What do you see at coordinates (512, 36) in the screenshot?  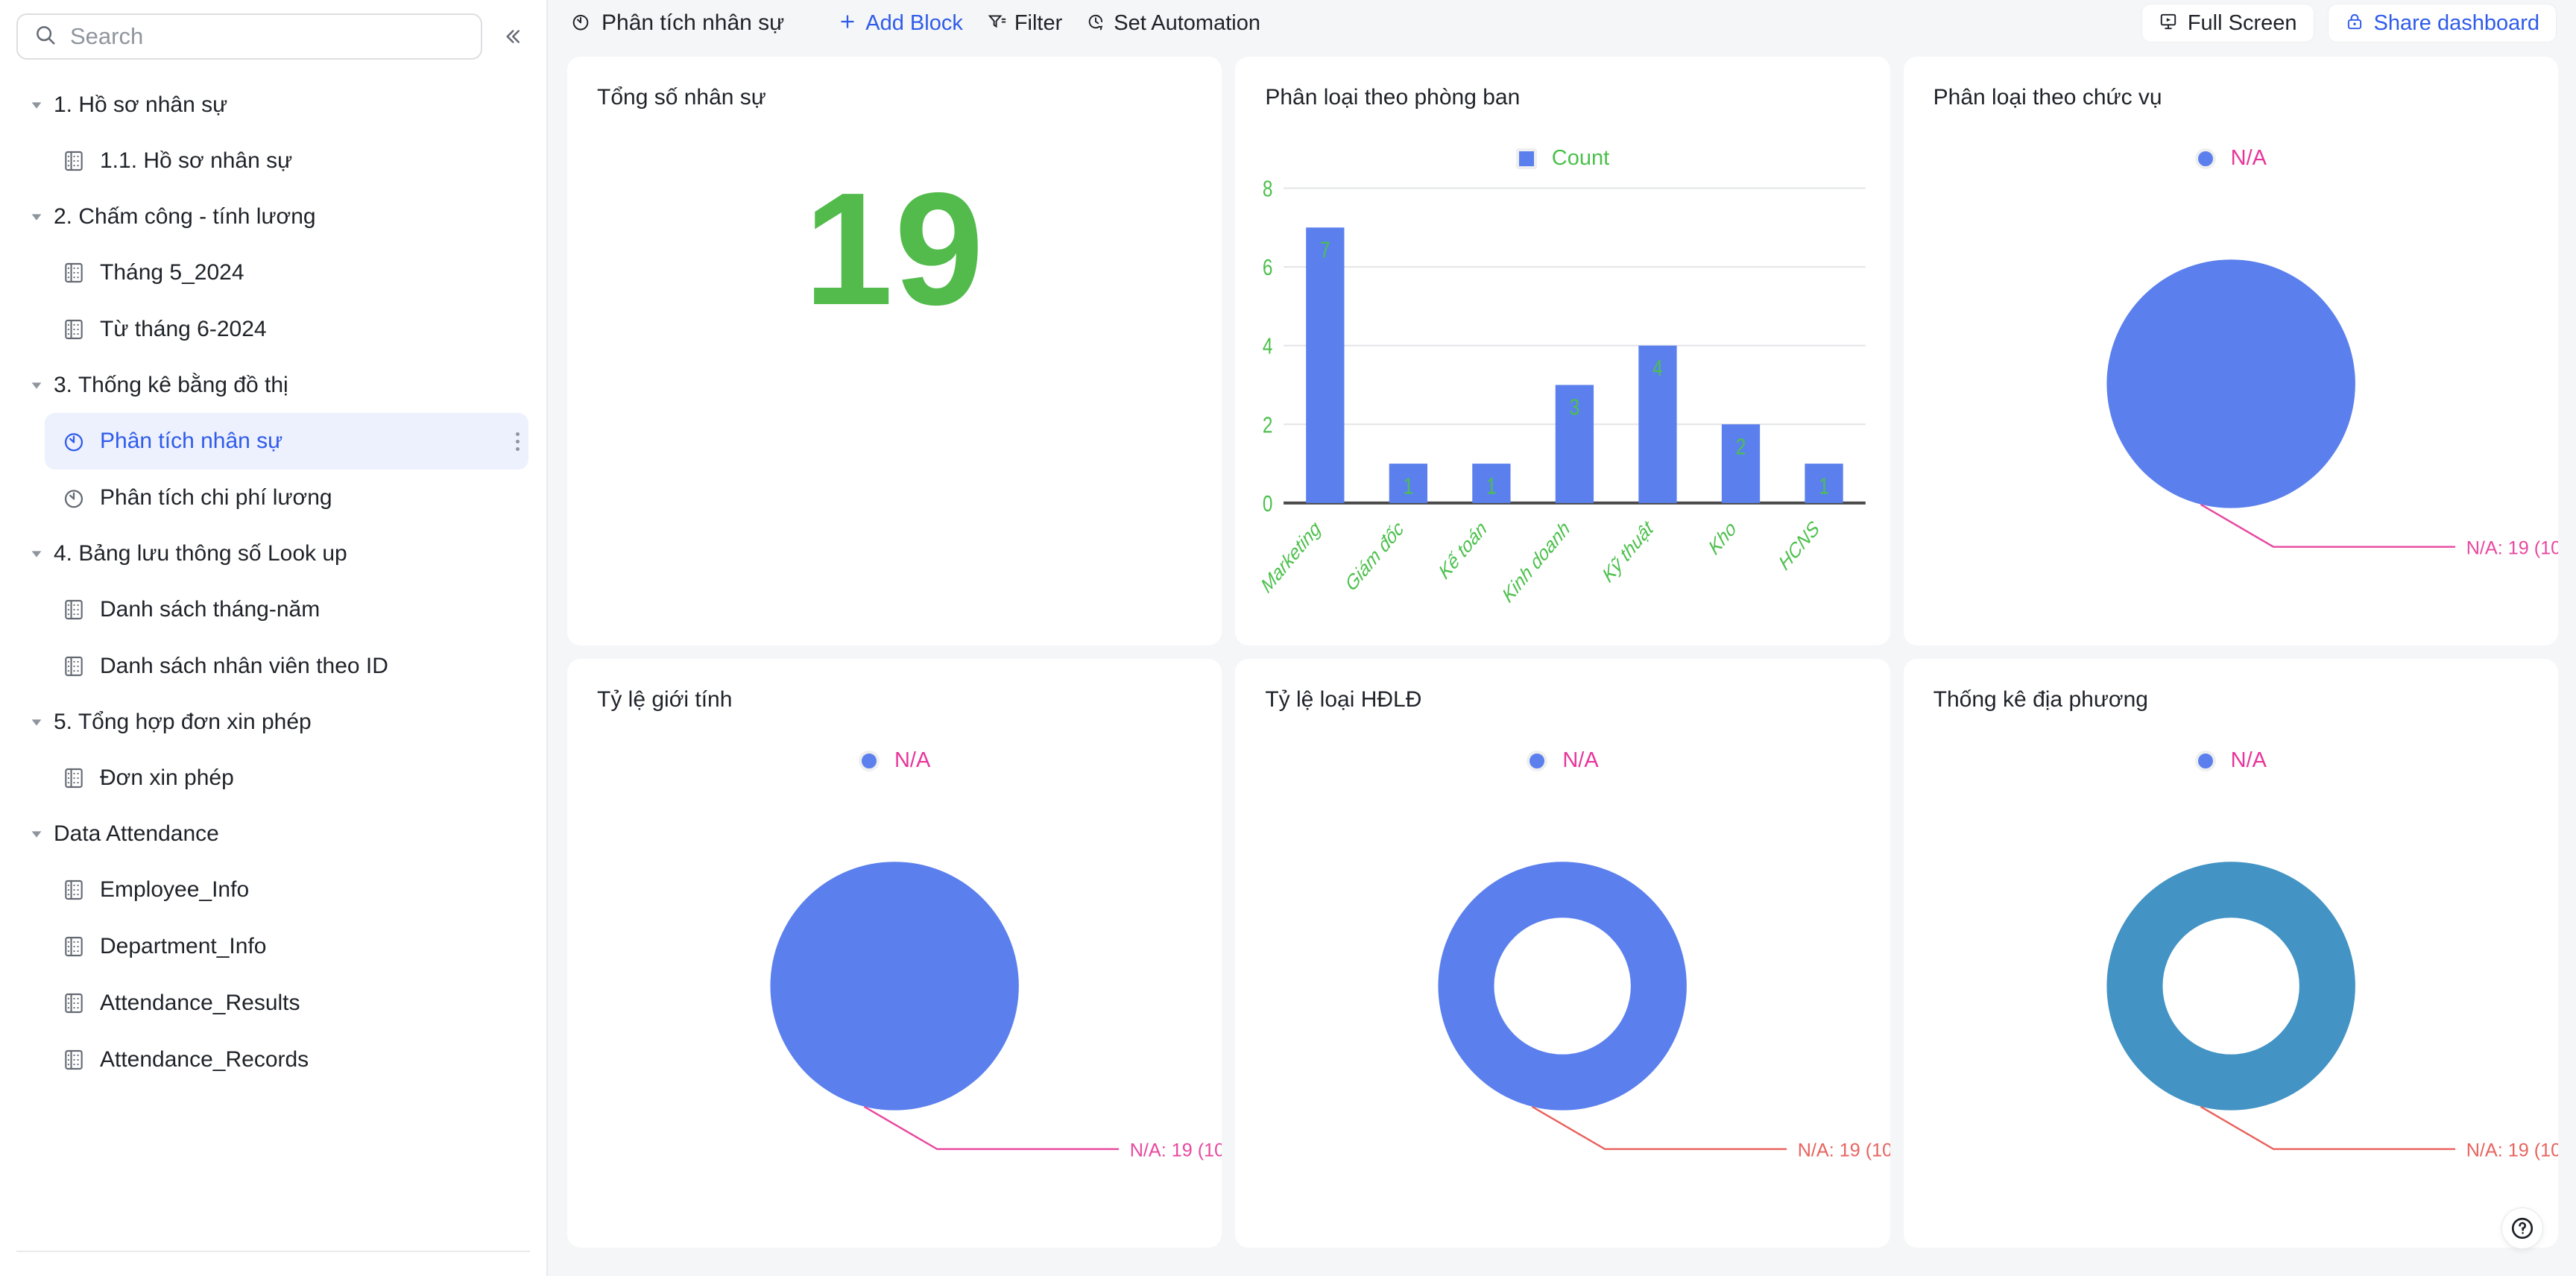 I see `collapse-sidebar-button` at bounding box center [512, 36].